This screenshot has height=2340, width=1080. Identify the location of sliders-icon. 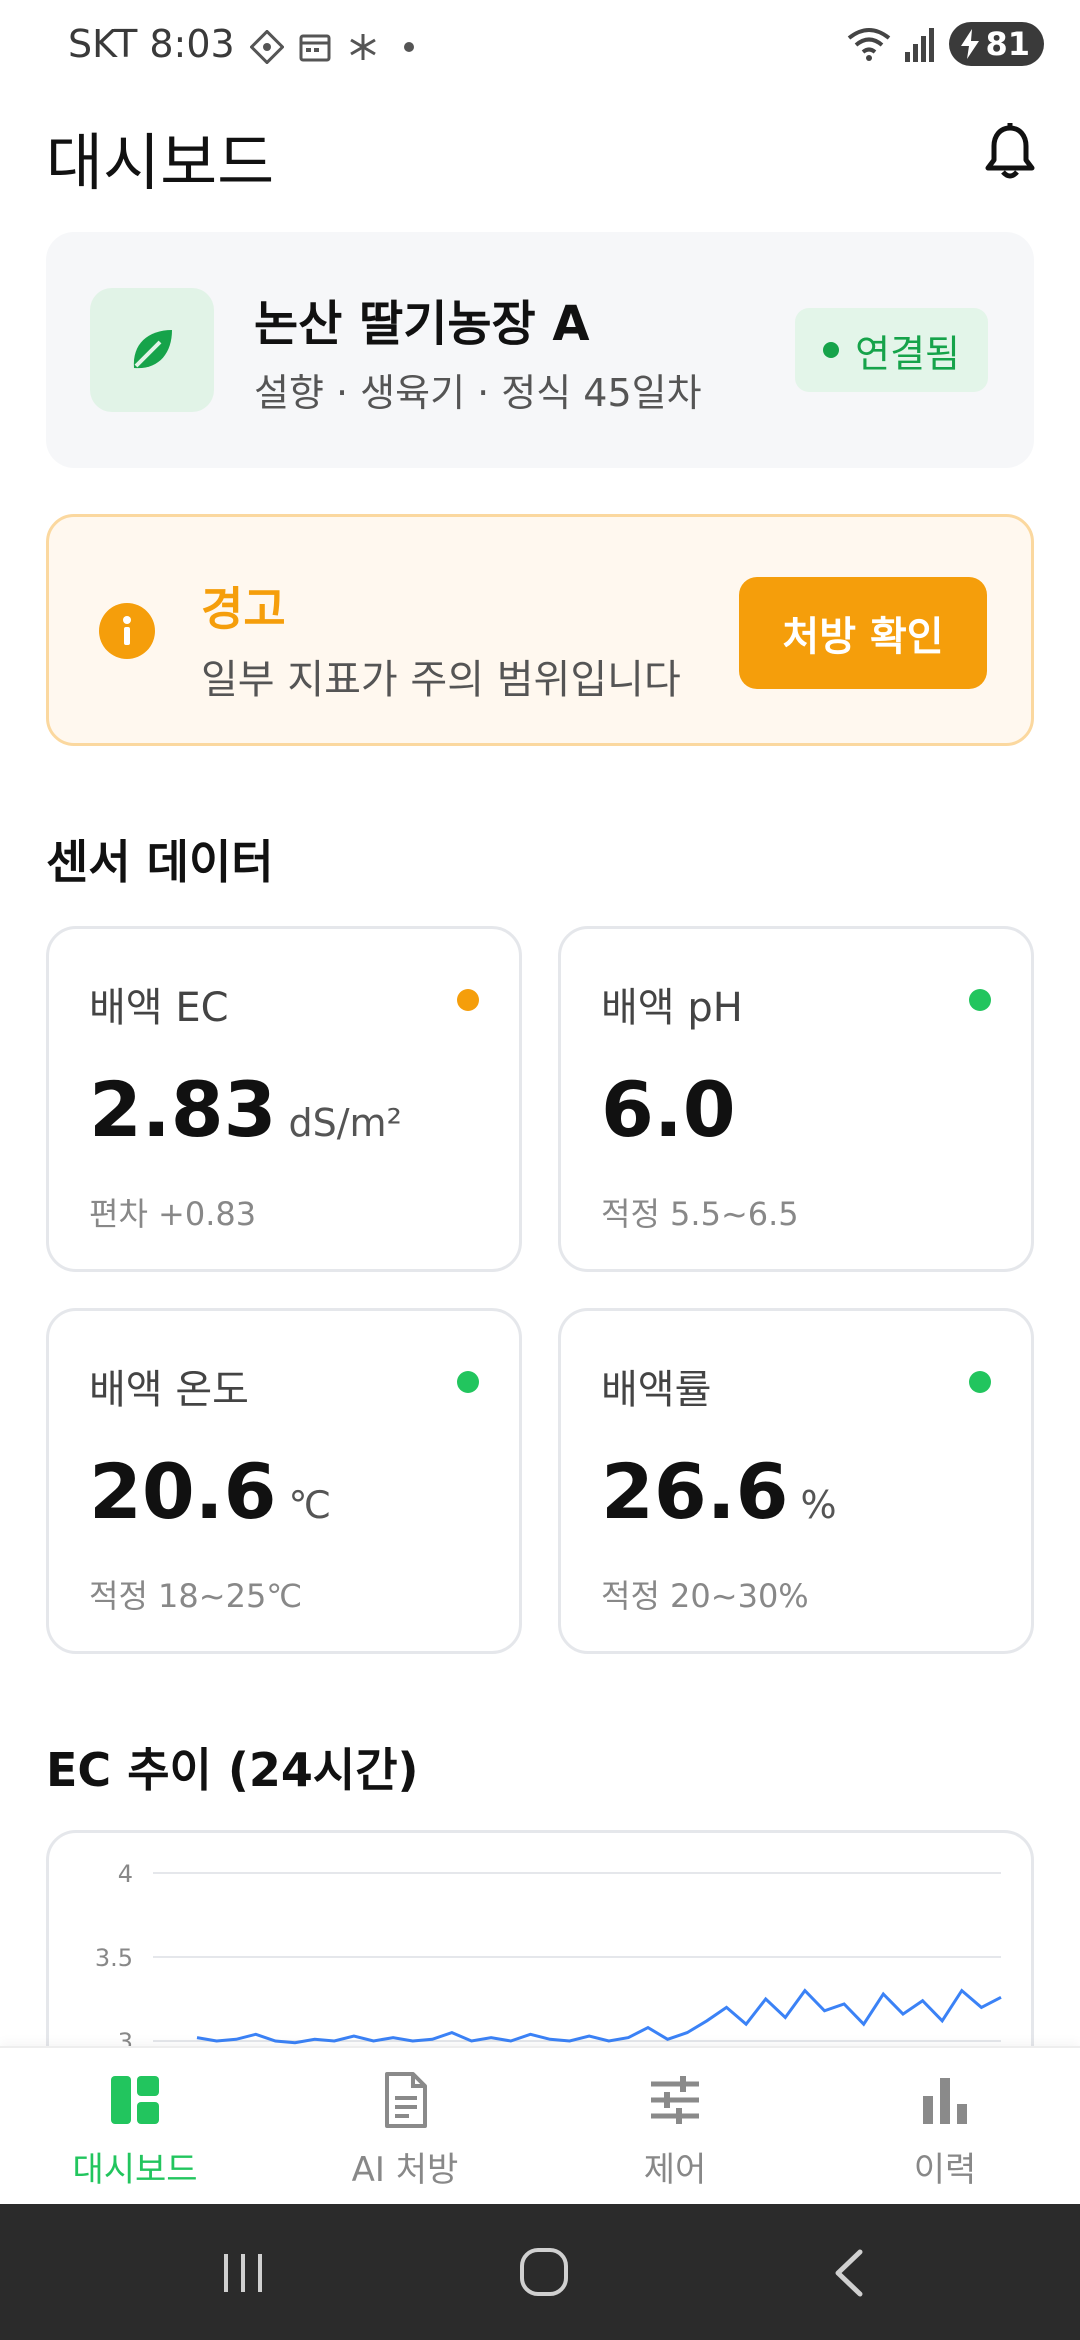
(675, 2100).